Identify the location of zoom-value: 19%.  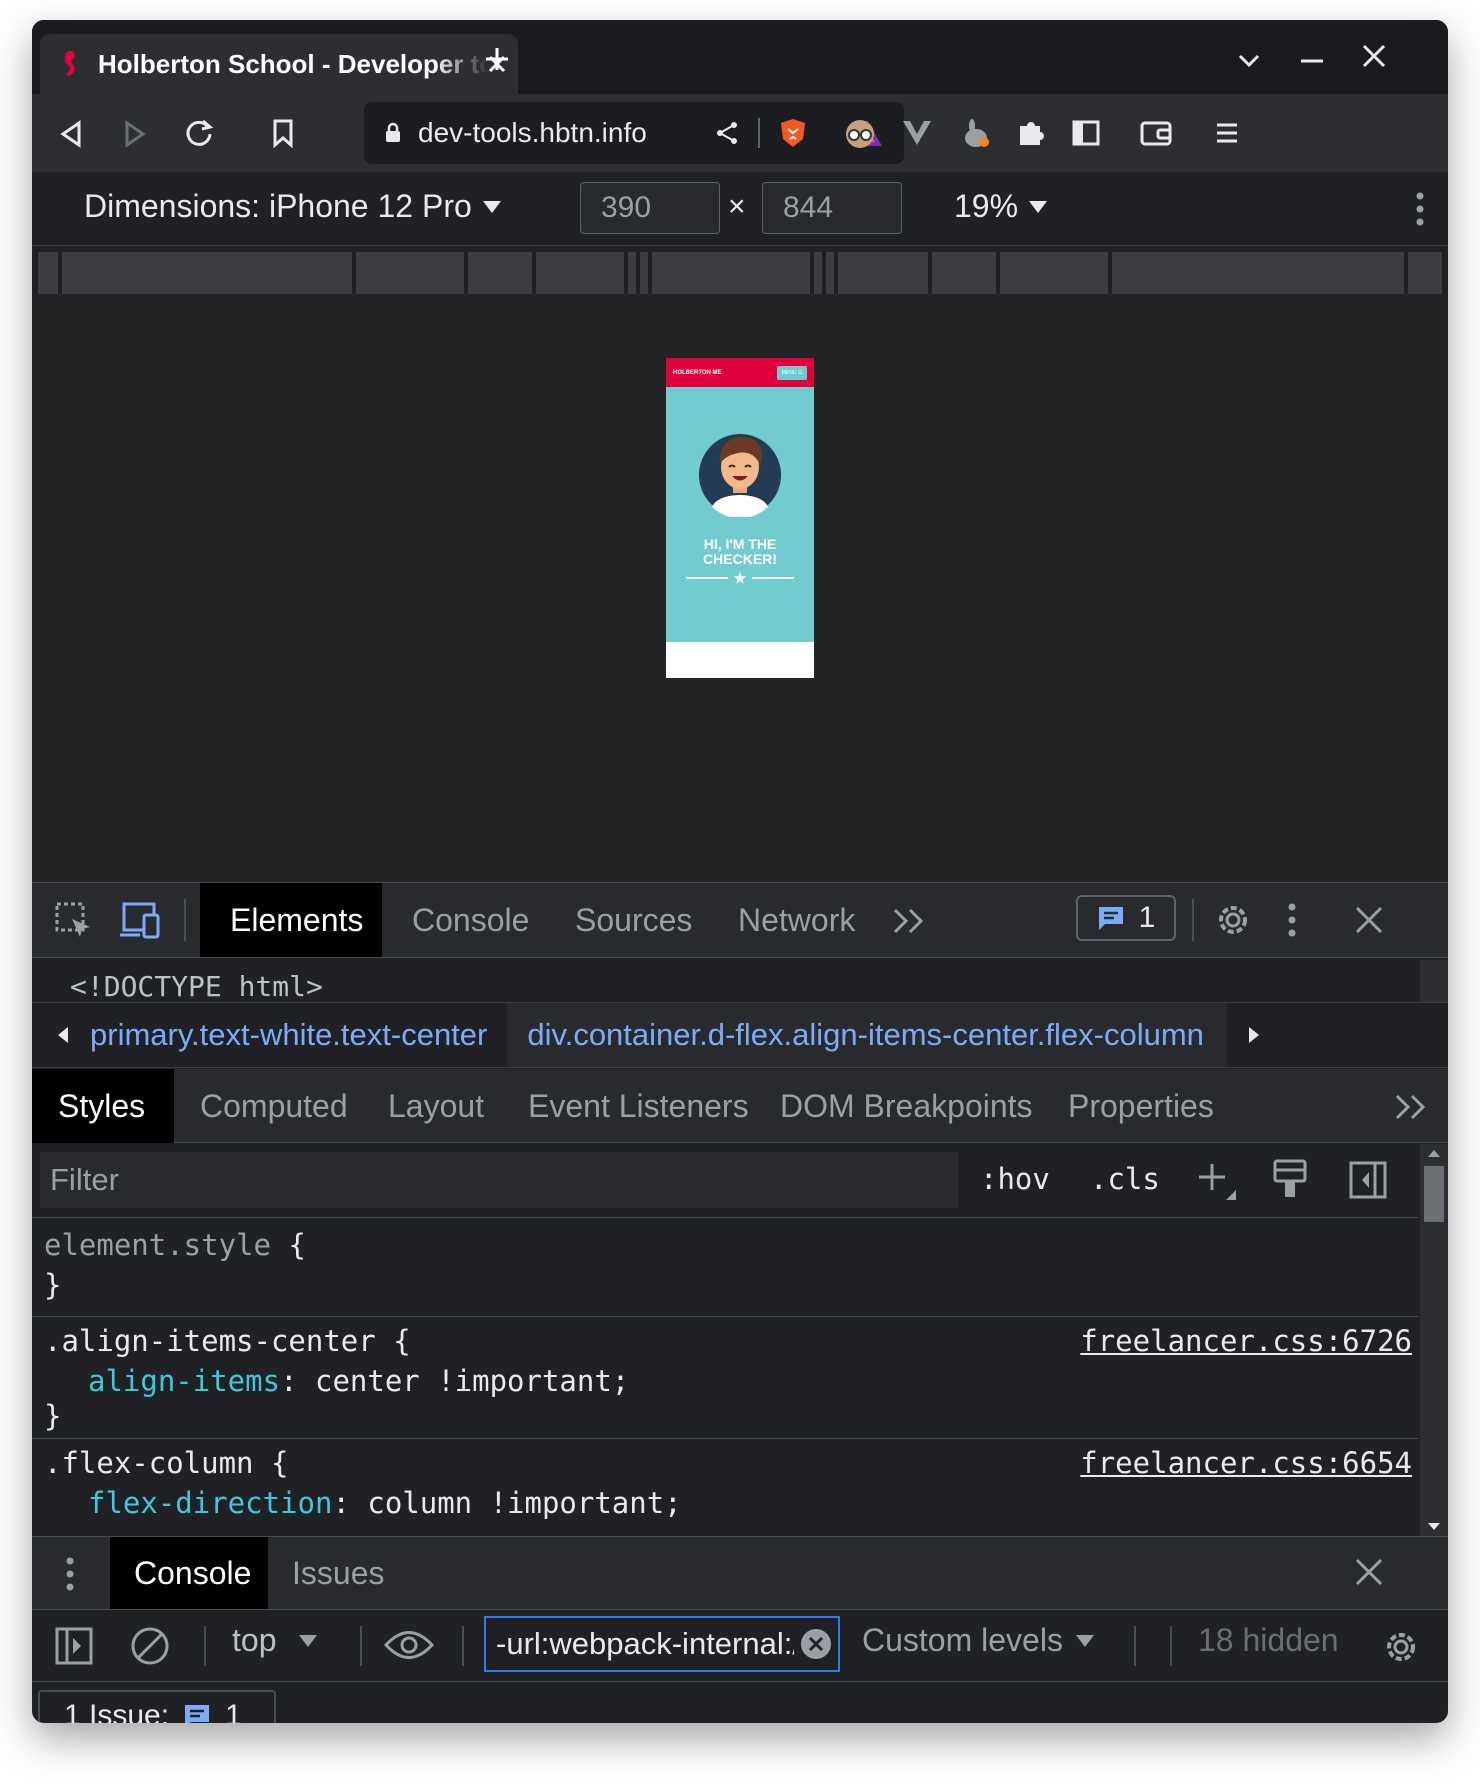
(986, 206).